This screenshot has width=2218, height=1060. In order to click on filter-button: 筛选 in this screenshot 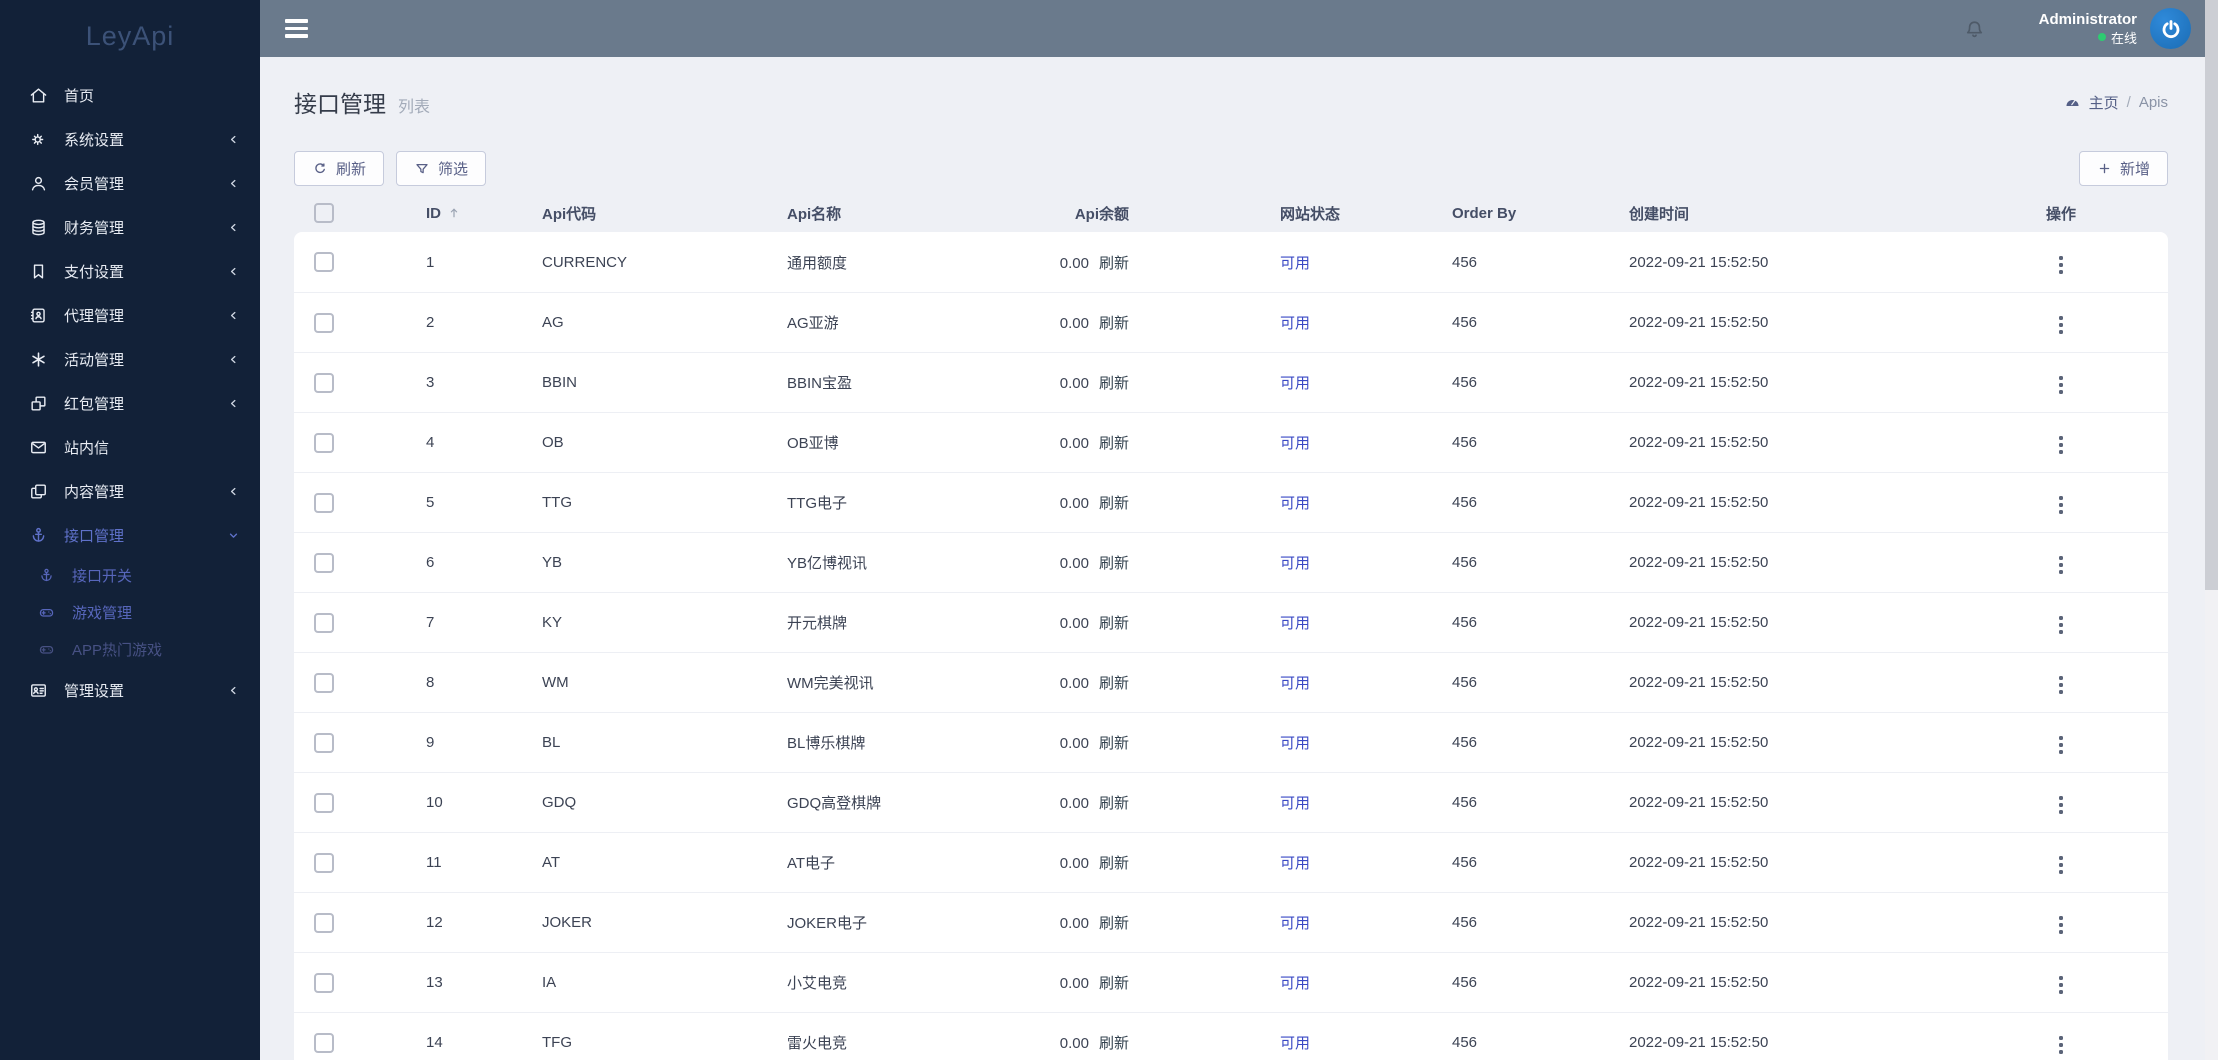, I will do `click(441, 168)`.